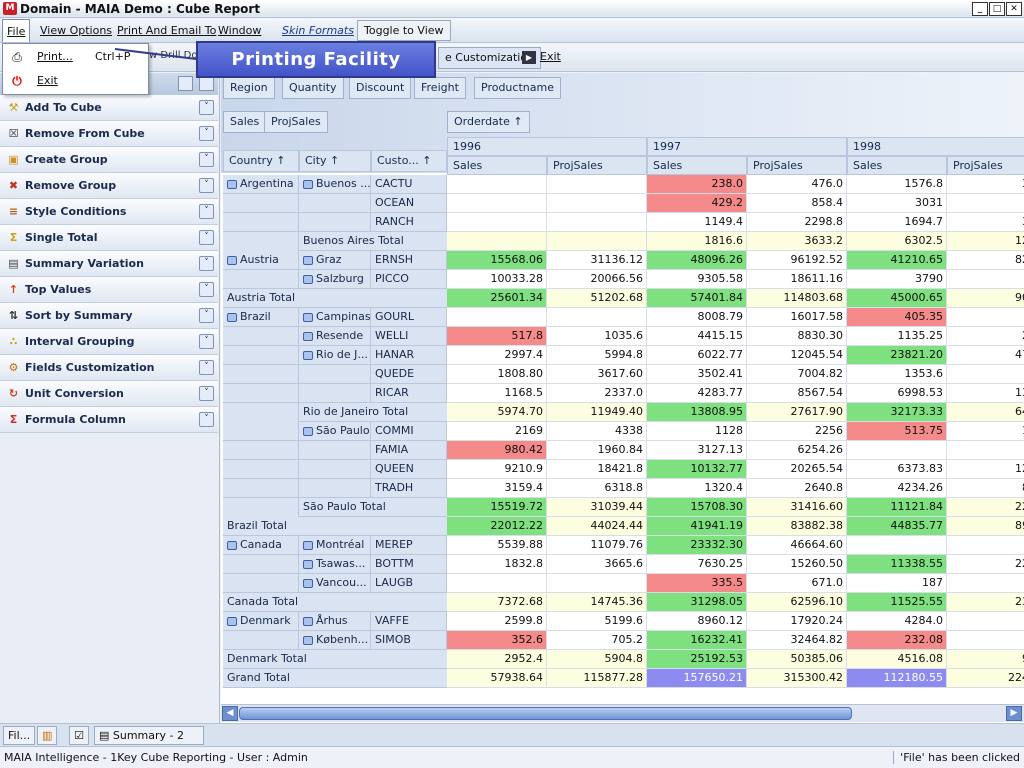 This screenshot has width=1024, height=768. What do you see at coordinates (545, 713) in the screenshot?
I see `scroll-thumb` at bounding box center [545, 713].